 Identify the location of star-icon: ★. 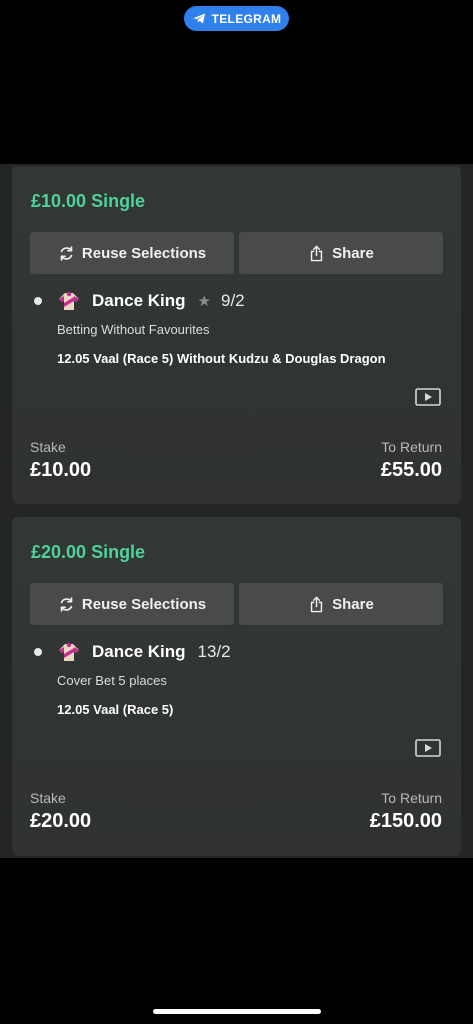
(204, 301).